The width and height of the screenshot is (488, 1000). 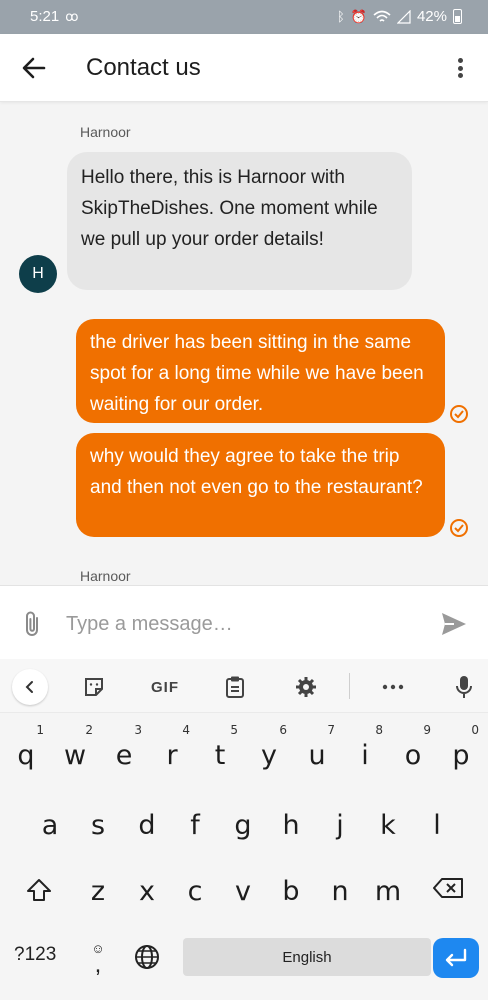 What do you see at coordinates (235, 687) in the screenshot?
I see `clipboard-button` at bounding box center [235, 687].